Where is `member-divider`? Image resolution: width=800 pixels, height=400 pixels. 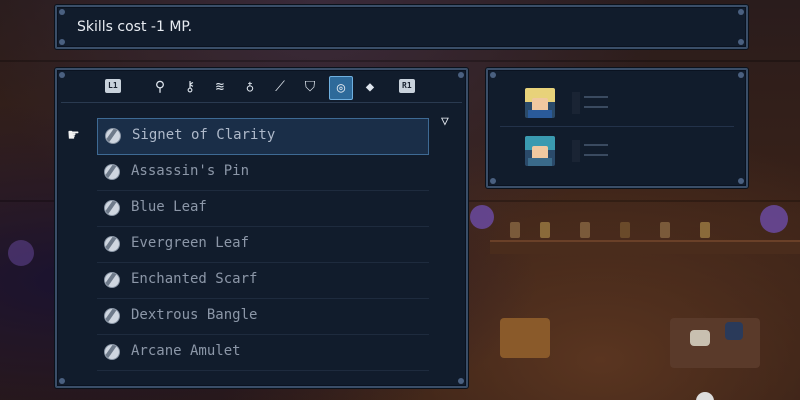 member-divider is located at coordinates (617, 126).